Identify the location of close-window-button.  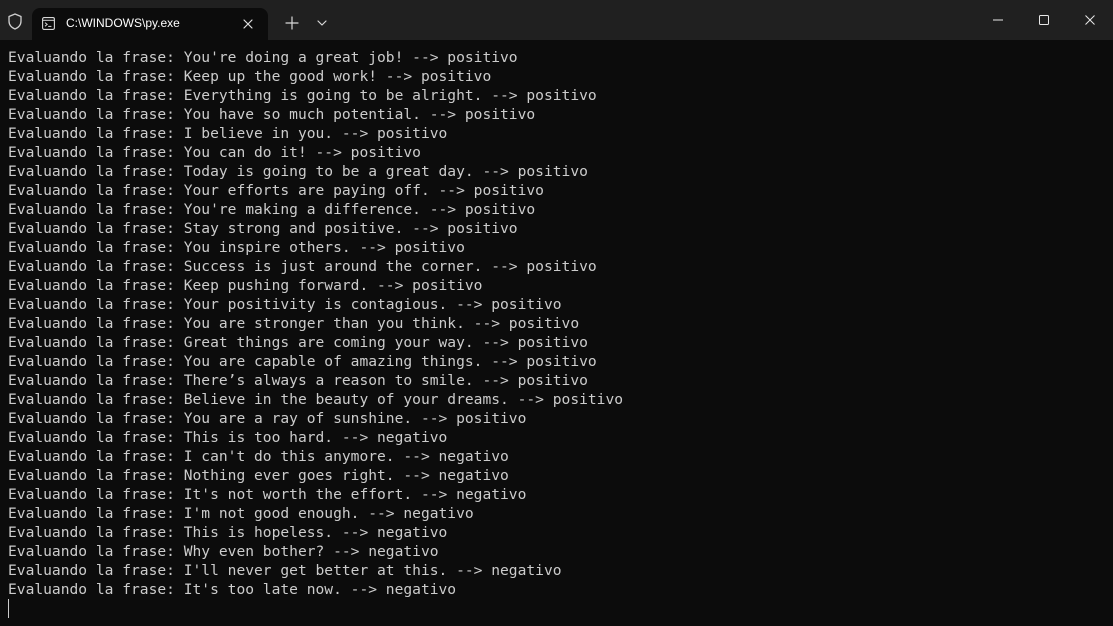
(1090, 20).